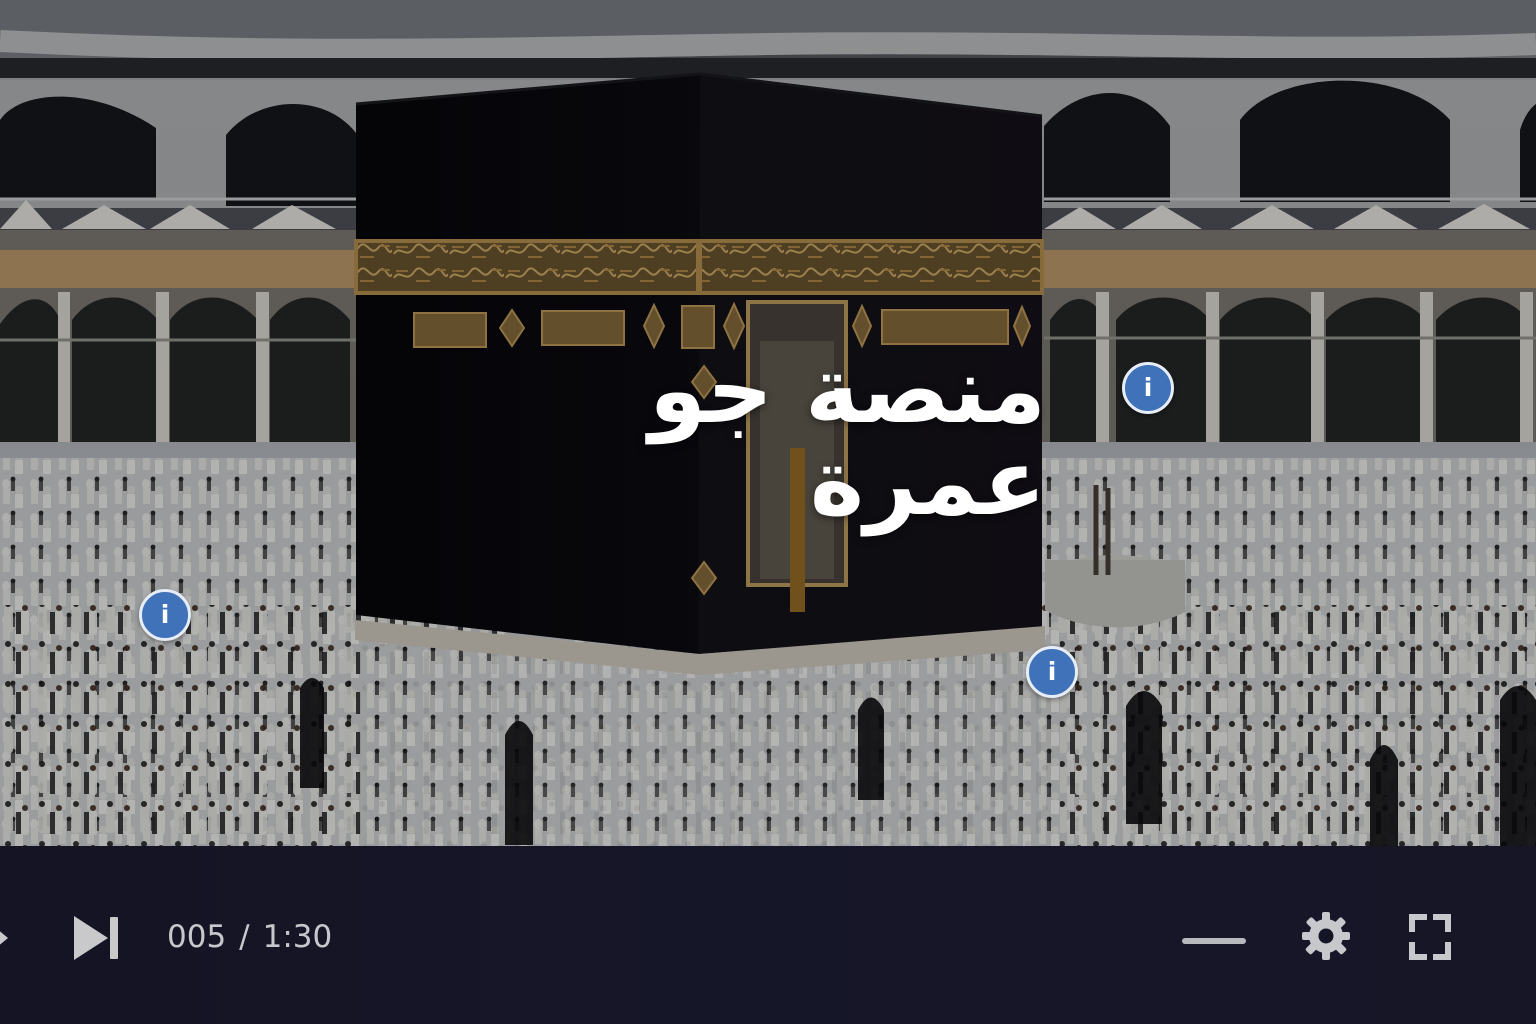 This screenshot has height=1024, width=1536. I want to click on fullscreen-button, so click(1430, 937).